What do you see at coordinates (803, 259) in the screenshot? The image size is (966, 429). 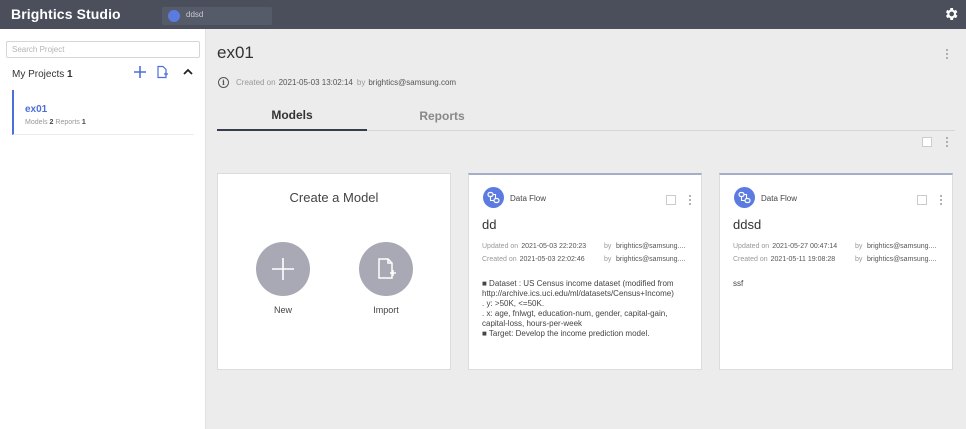 I see `created-date: 2021-05-11 19:08:28` at bounding box center [803, 259].